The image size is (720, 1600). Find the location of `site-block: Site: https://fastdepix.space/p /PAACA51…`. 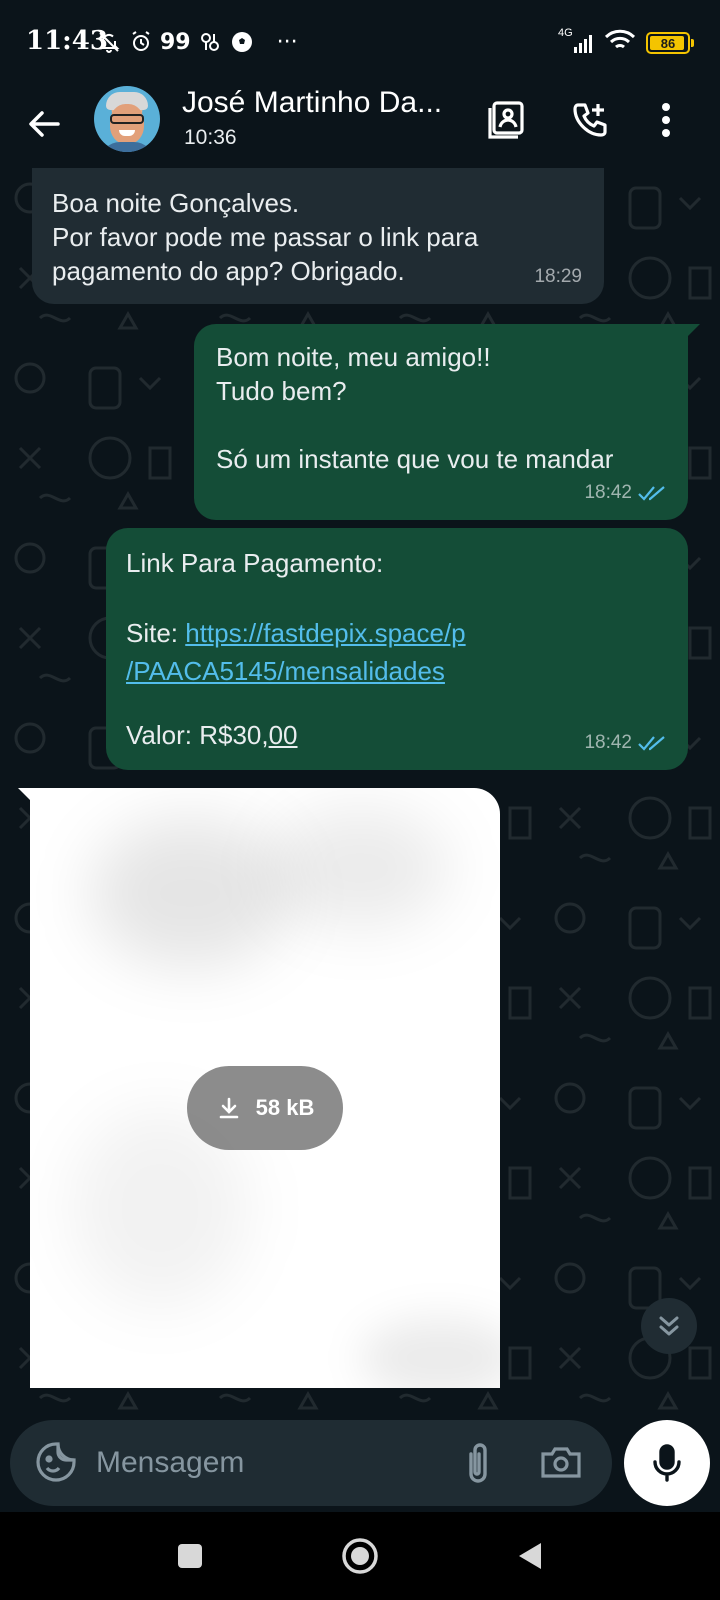

site-block: Site: https://fastdepix.space/p /PAACA51… is located at coordinates (296, 652).